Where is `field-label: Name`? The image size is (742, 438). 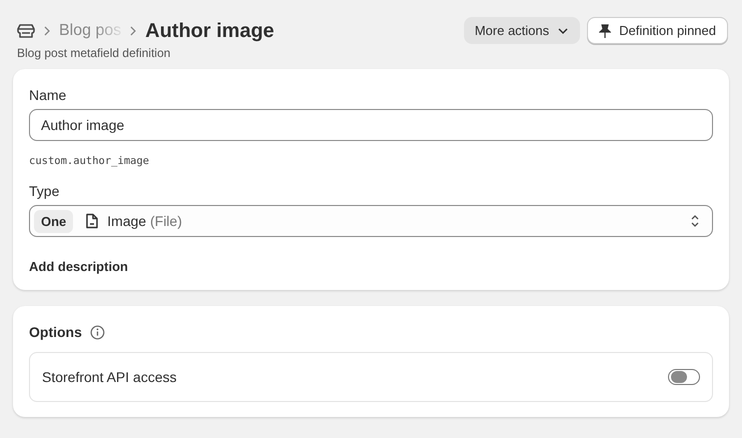 field-label: Name is located at coordinates (48, 95).